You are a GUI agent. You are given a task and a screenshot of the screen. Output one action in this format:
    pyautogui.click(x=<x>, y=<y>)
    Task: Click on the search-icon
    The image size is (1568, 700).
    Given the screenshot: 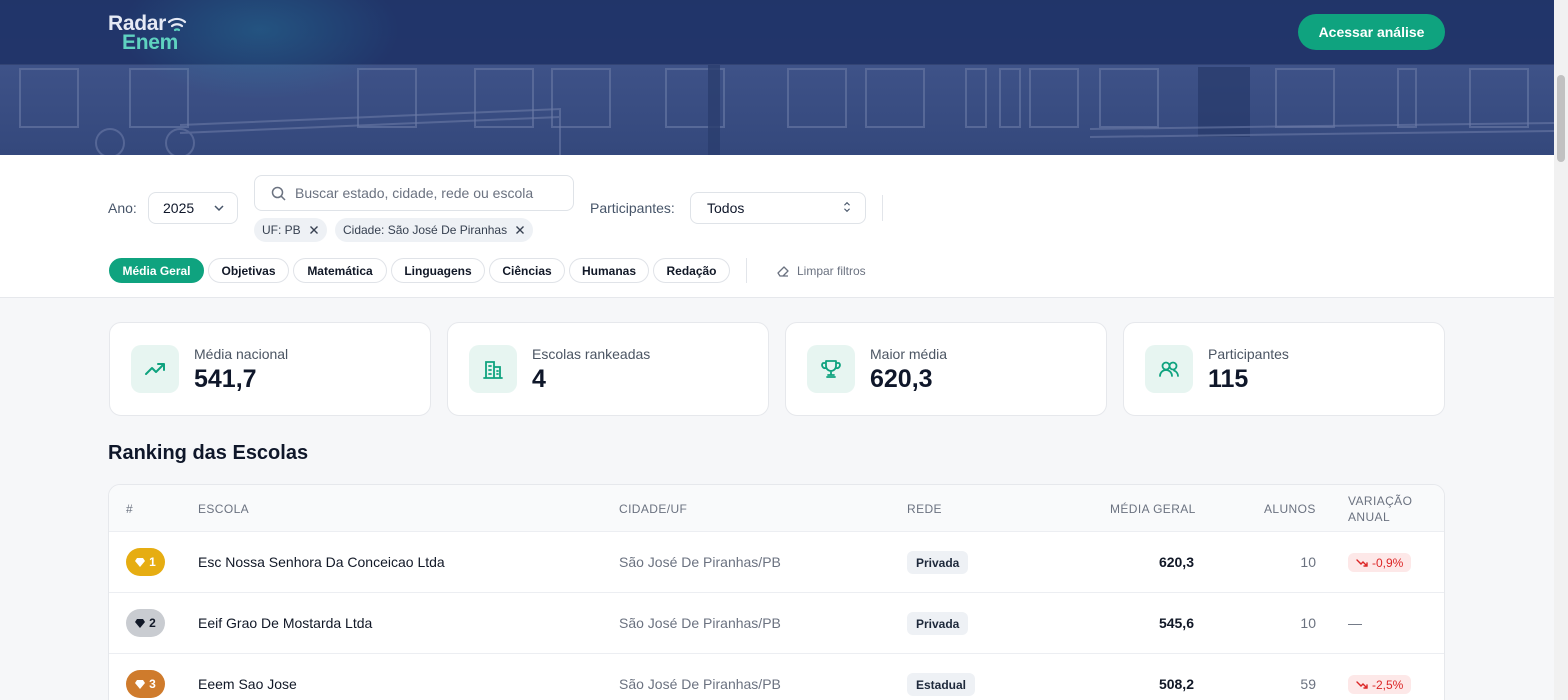 What is the action you would take?
    pyautogui.click(x=278, y=193)
    